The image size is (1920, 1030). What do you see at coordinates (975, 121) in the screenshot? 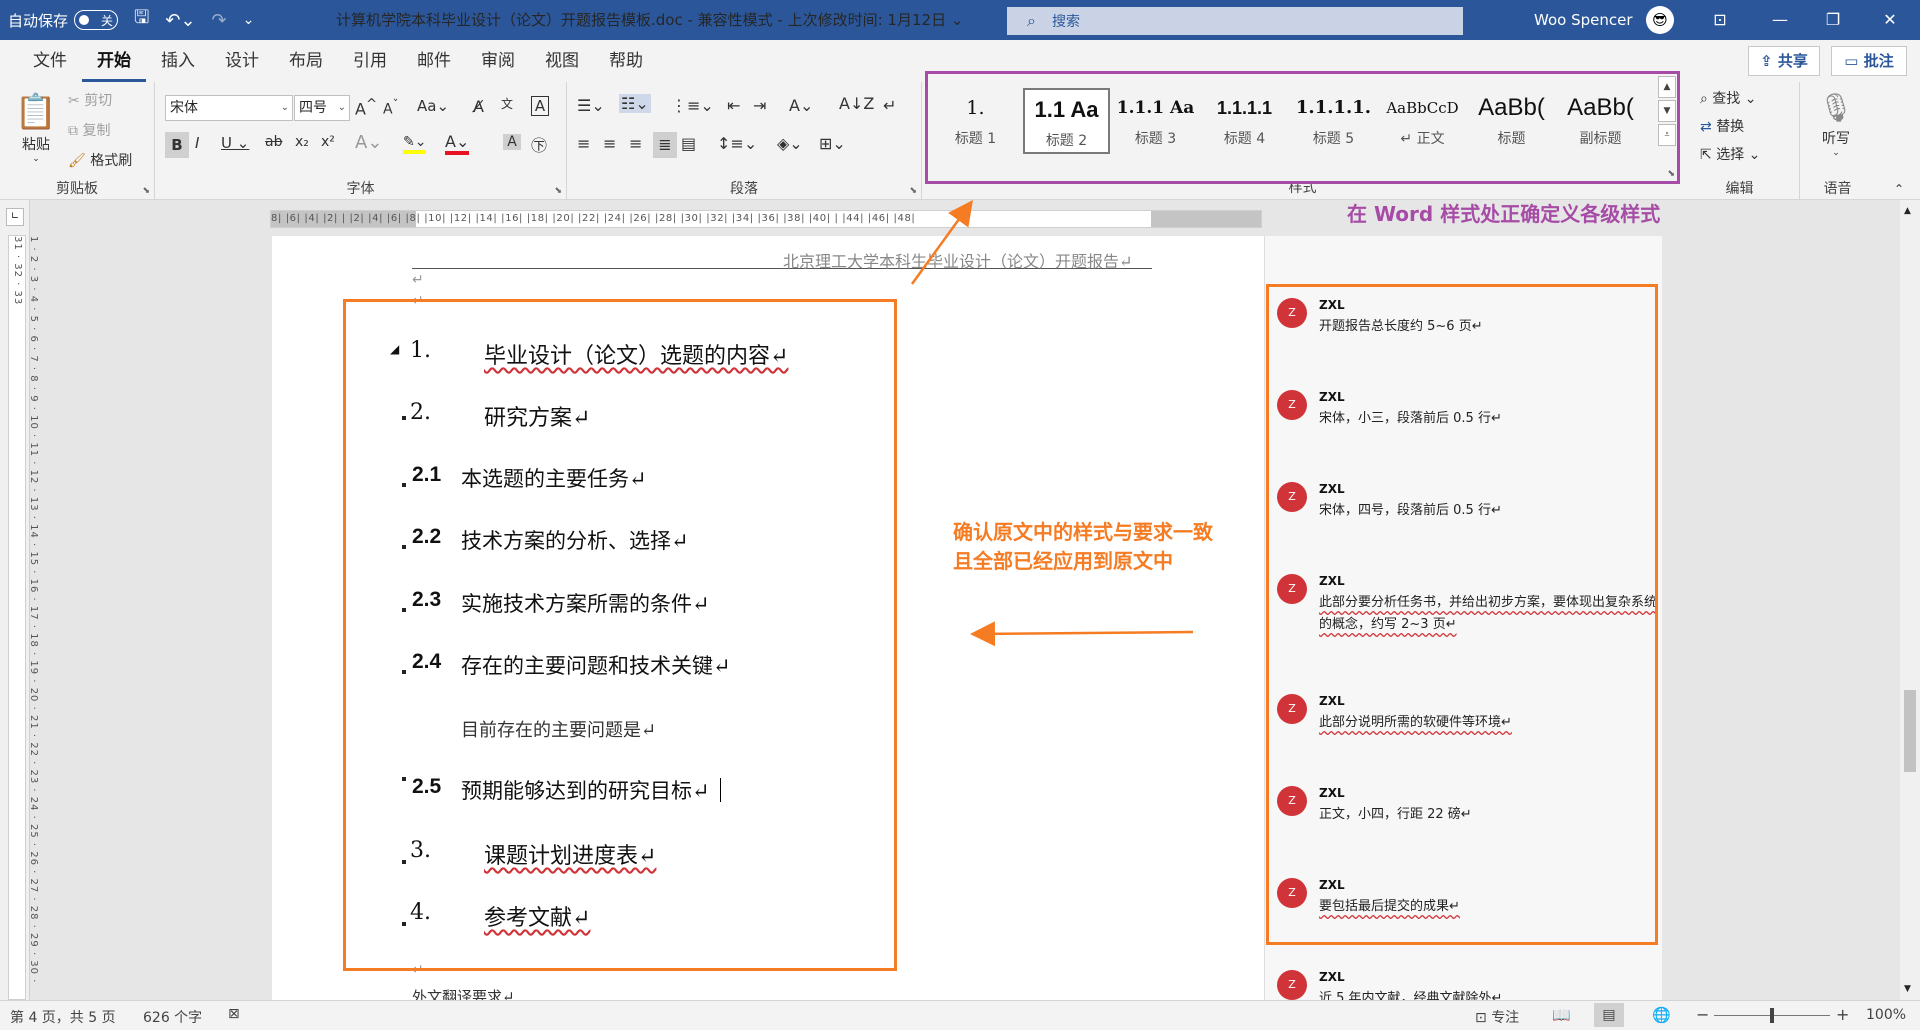
I see `style-heading-1: 1. 标题 1` at bounding box center [975, 121].